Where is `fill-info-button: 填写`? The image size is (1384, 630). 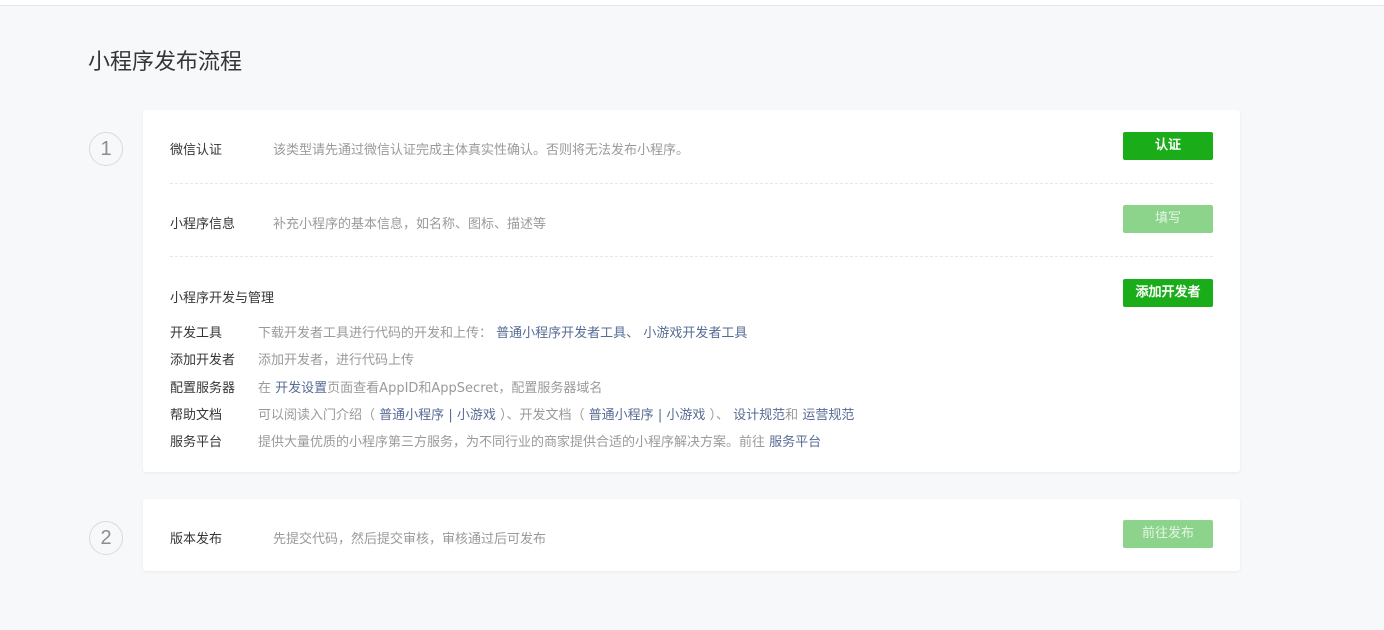
fill-info-button: 填写 is located at coordinates (1168, 219).